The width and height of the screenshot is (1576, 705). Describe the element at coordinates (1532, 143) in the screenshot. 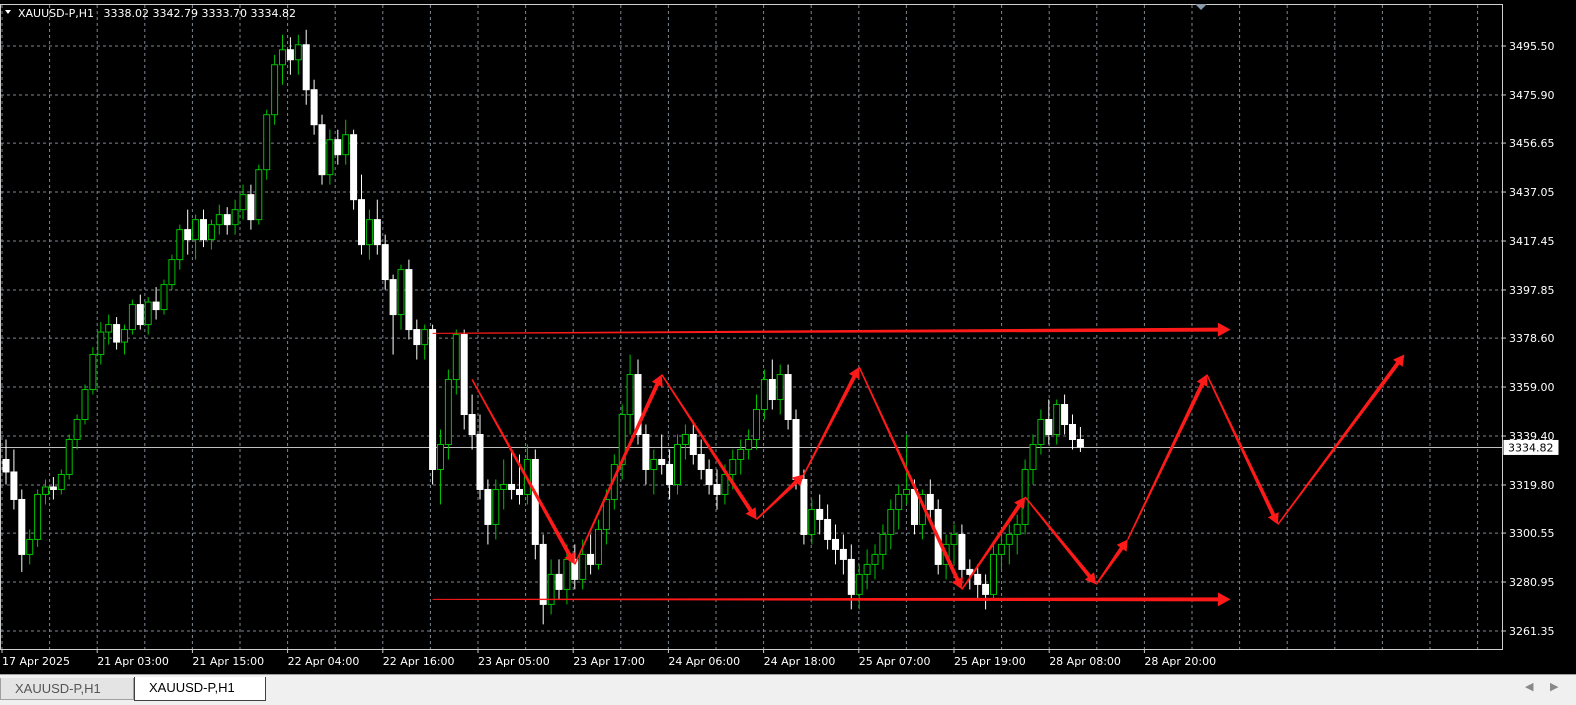

I see `y-tick-label-2: 3456.65` at that location.